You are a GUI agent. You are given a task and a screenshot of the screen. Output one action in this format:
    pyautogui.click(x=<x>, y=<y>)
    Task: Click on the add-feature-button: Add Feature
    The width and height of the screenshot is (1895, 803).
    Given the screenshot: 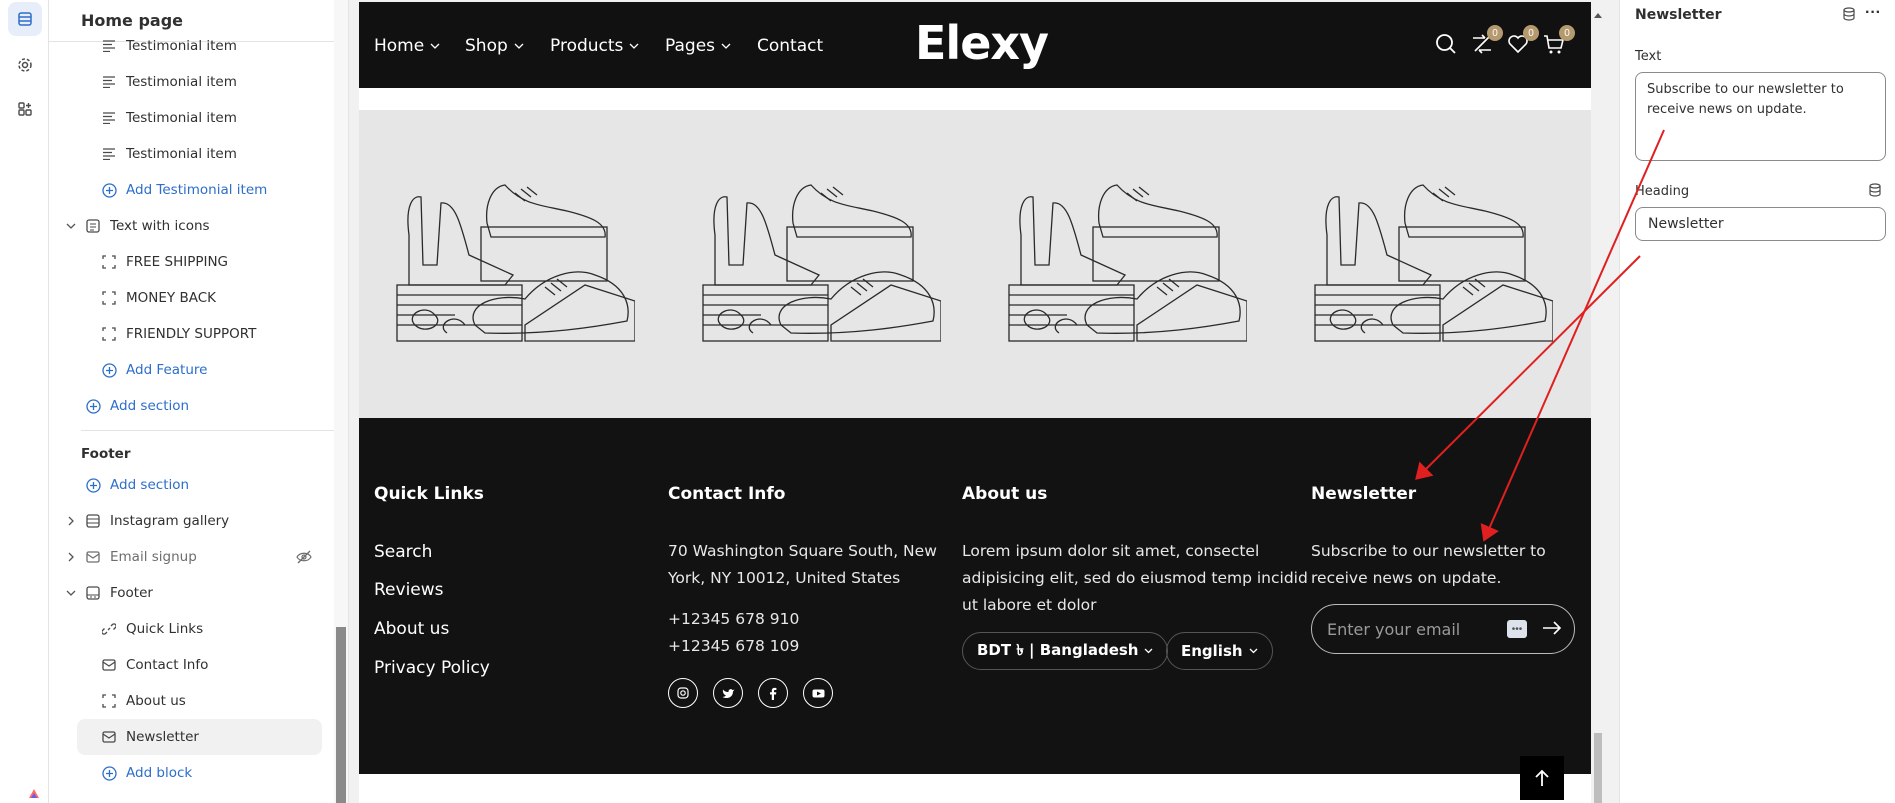 What is the action you would take?
    pyautogui.click(x=153, y=370)
    